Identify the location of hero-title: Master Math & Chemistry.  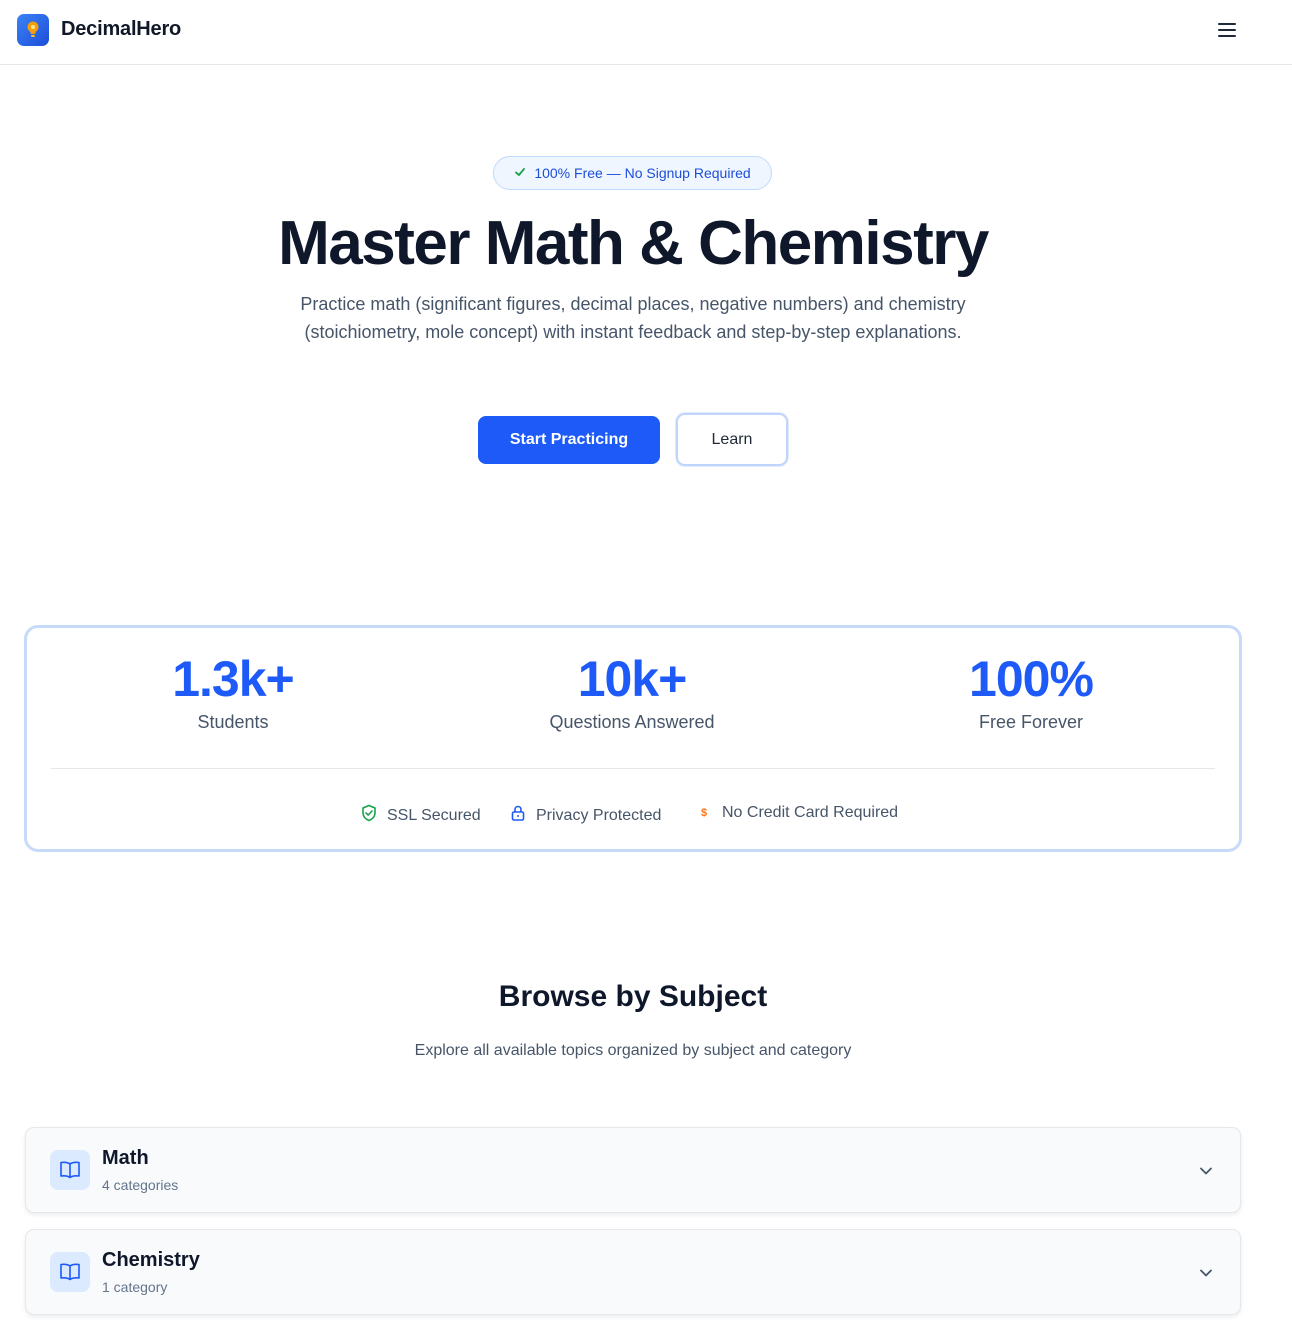
(633, 243).